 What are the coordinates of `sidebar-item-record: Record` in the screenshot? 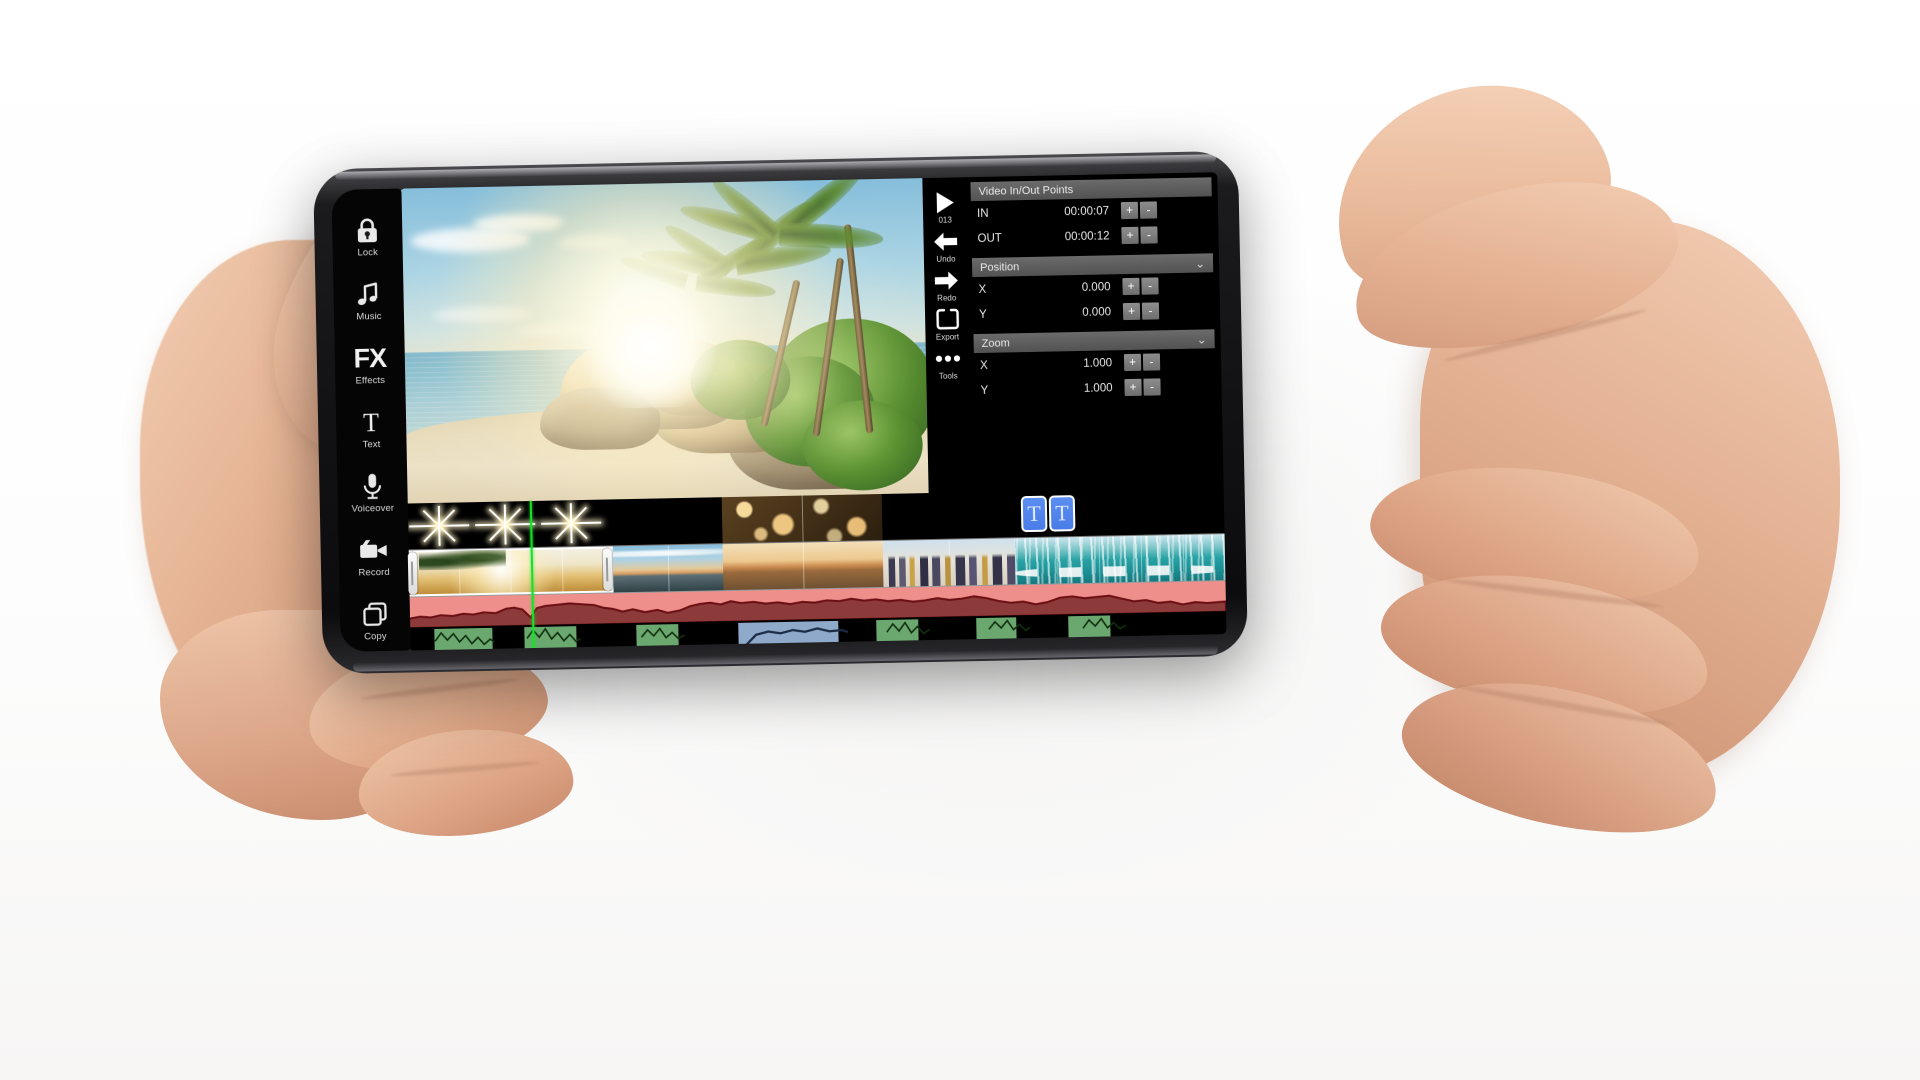 It's located at (373, 556).